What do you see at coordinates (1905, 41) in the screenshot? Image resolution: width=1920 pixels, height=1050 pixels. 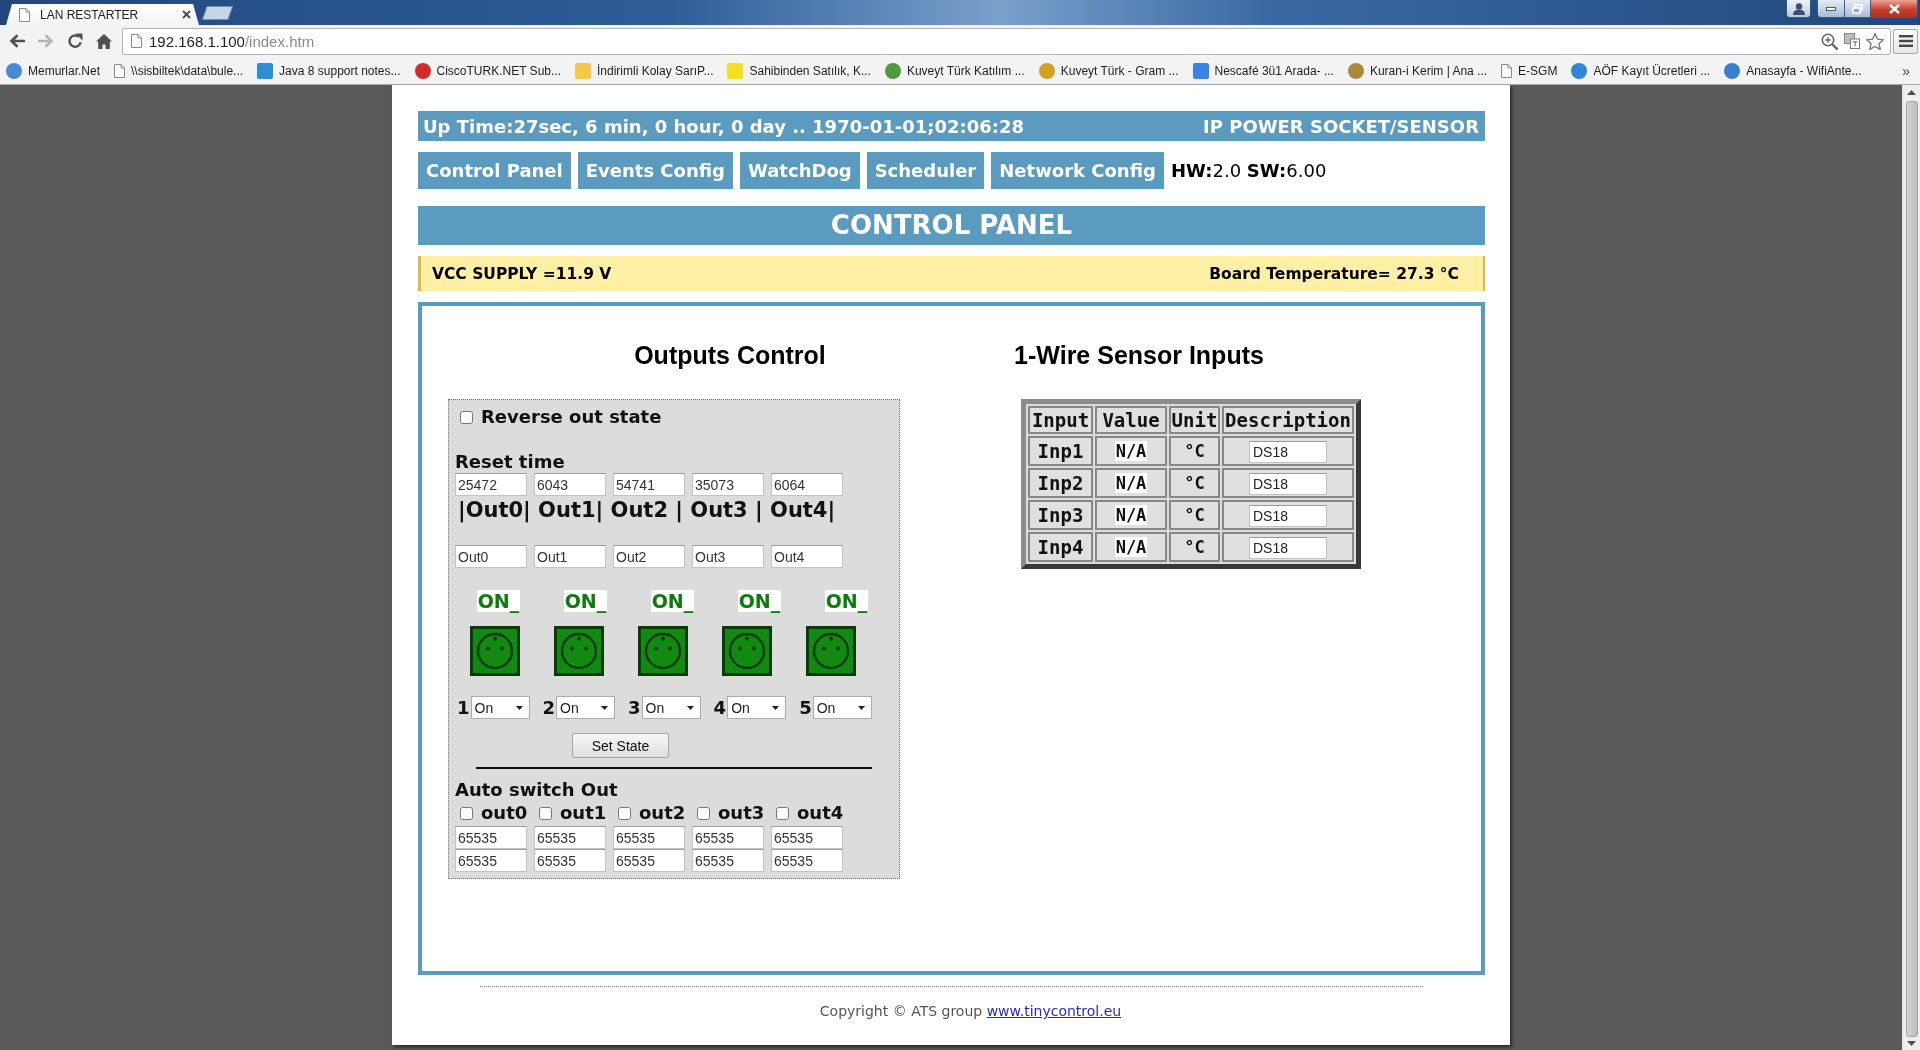 I see `menu-button` at bounding box center [1905, 41].